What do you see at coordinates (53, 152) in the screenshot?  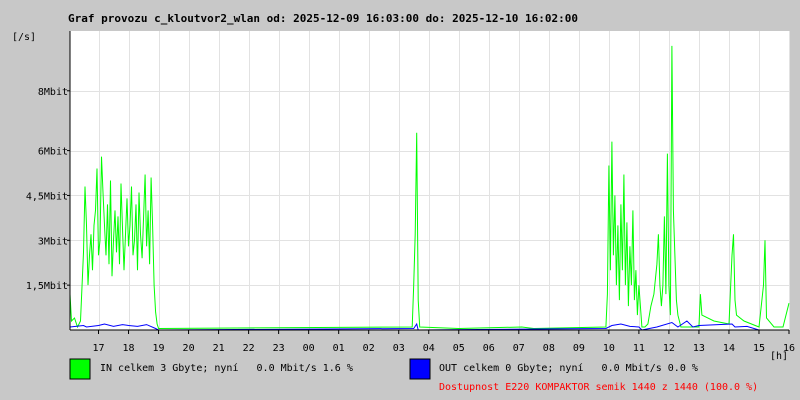 I see `y-tick-label: 6Mbit` at bounding box center [53, 152].